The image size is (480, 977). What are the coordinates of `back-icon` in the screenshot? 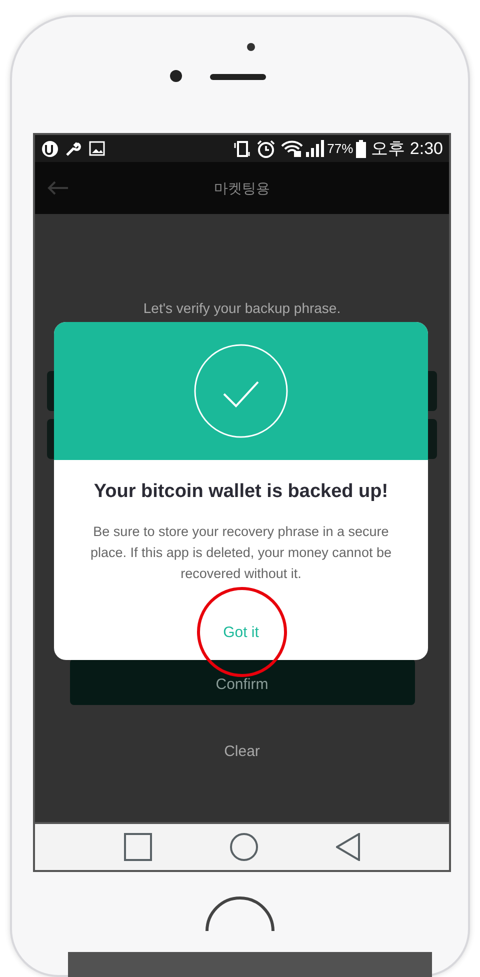 It's located at (348, 847).